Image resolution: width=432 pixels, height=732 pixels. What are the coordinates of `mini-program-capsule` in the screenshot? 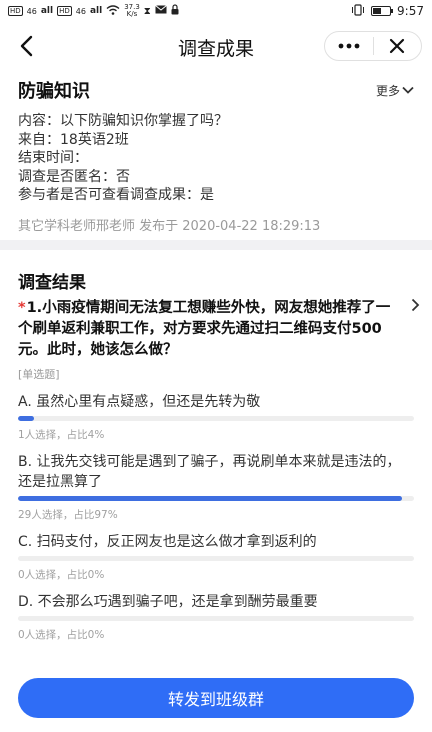 It's located at (373, 46).